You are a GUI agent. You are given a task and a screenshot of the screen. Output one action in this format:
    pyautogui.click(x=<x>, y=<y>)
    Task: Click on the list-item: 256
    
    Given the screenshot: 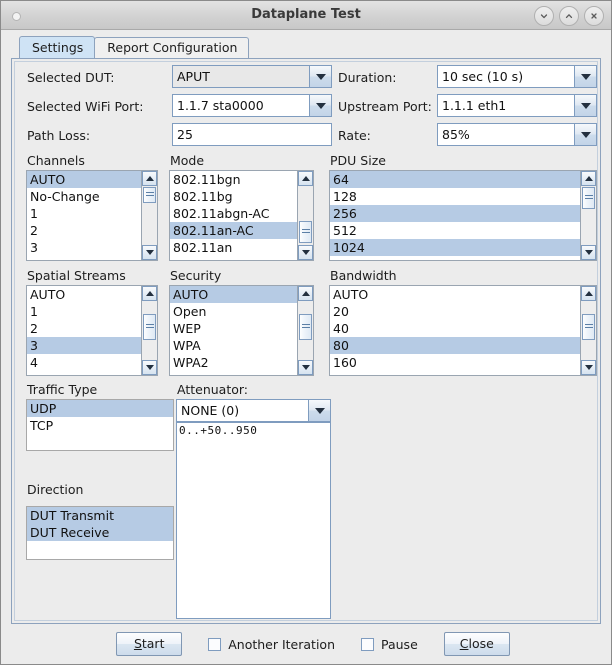 What is the action you would take?
    pyautogui.click(x=455, y=213)
    